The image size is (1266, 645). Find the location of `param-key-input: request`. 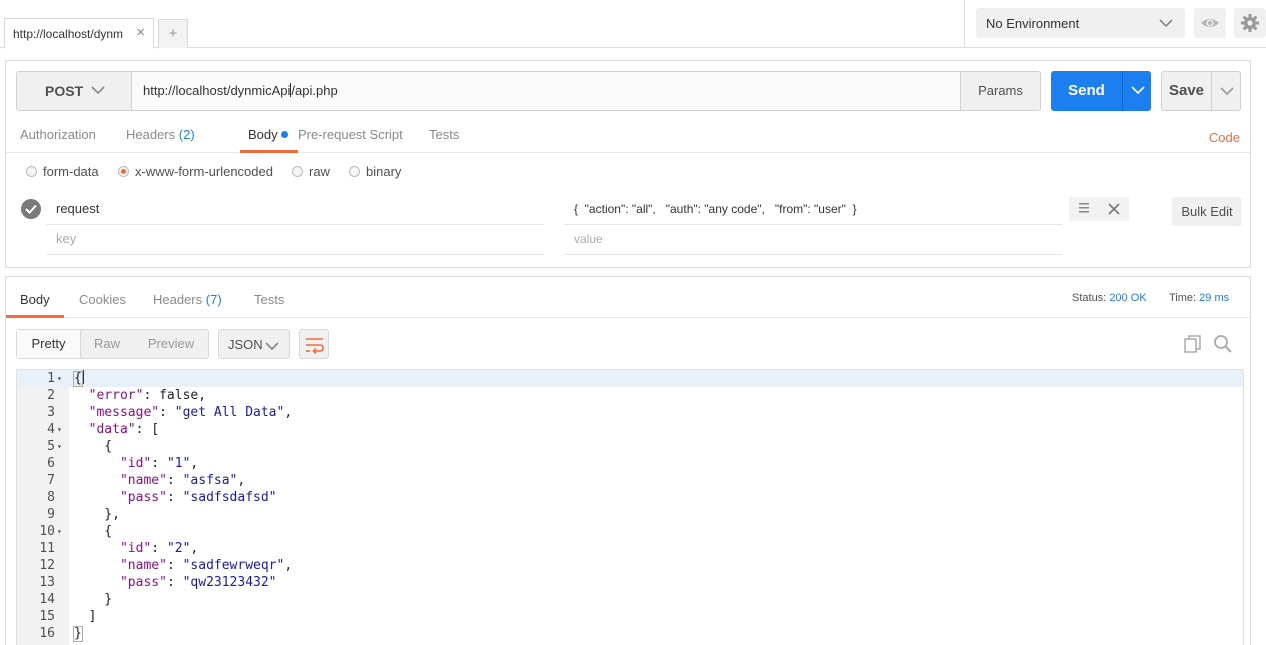

param-key-input: request is located at coordinates (295, 211).